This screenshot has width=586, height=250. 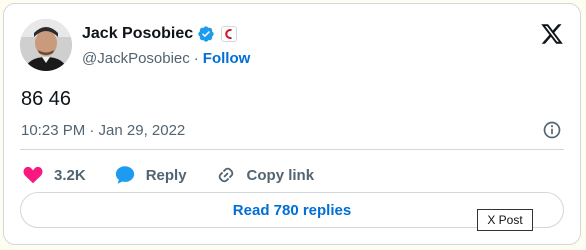 I want to click on reply-button: Reply, so click(x=150, y=175).